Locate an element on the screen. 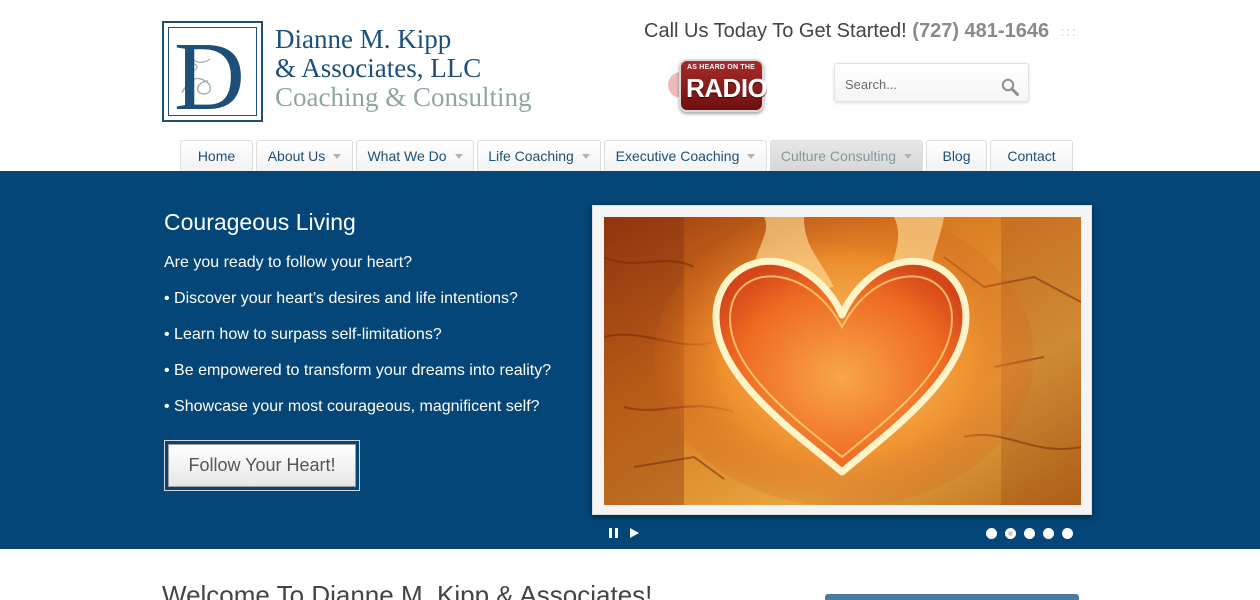  logo-monogram: D is located at coordinates (212, 71).